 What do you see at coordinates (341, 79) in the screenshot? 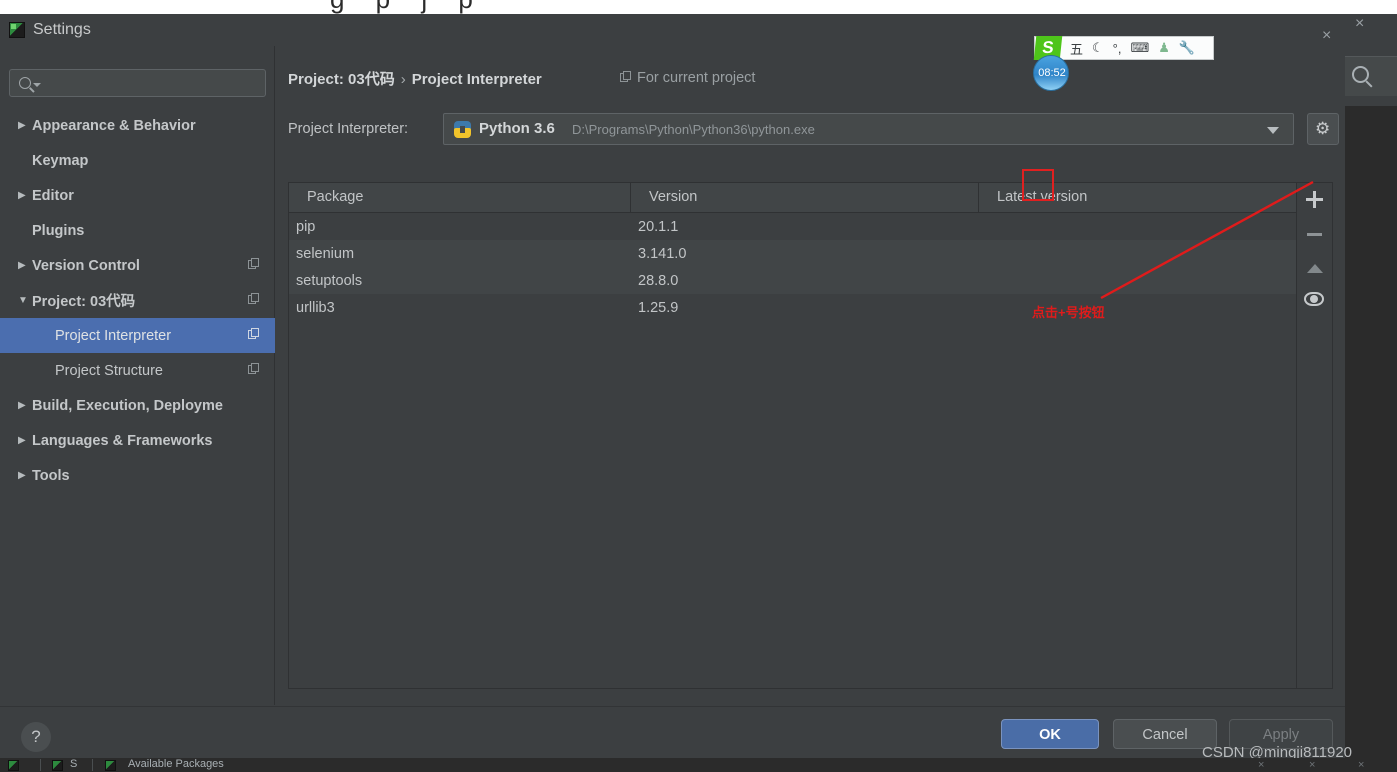
I see `breadcrumb-parent: Project: 03代码` at bounding box center [341, 79].